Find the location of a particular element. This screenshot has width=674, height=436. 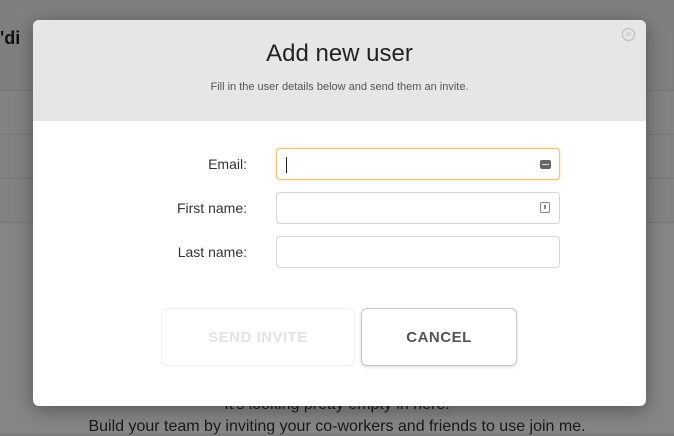

password-key-icon is located at coordinates (545, 207).